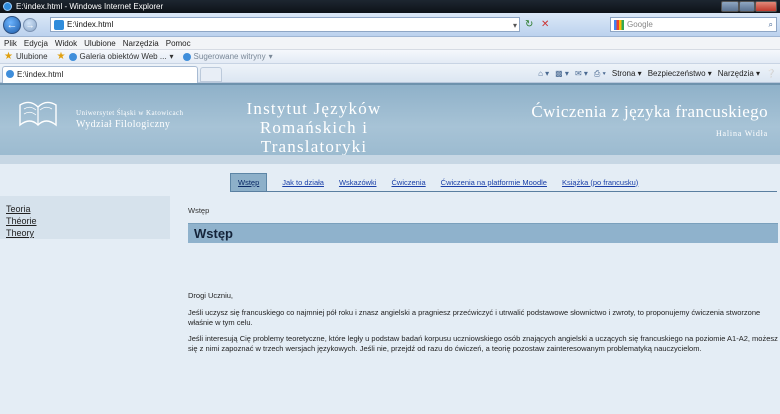 The height and width of the screenshot is (414, 780). Describe the element at coordinates (211, 295) in the screenshot. I see `greeting-text: Drogi Uczniu,` at that location.